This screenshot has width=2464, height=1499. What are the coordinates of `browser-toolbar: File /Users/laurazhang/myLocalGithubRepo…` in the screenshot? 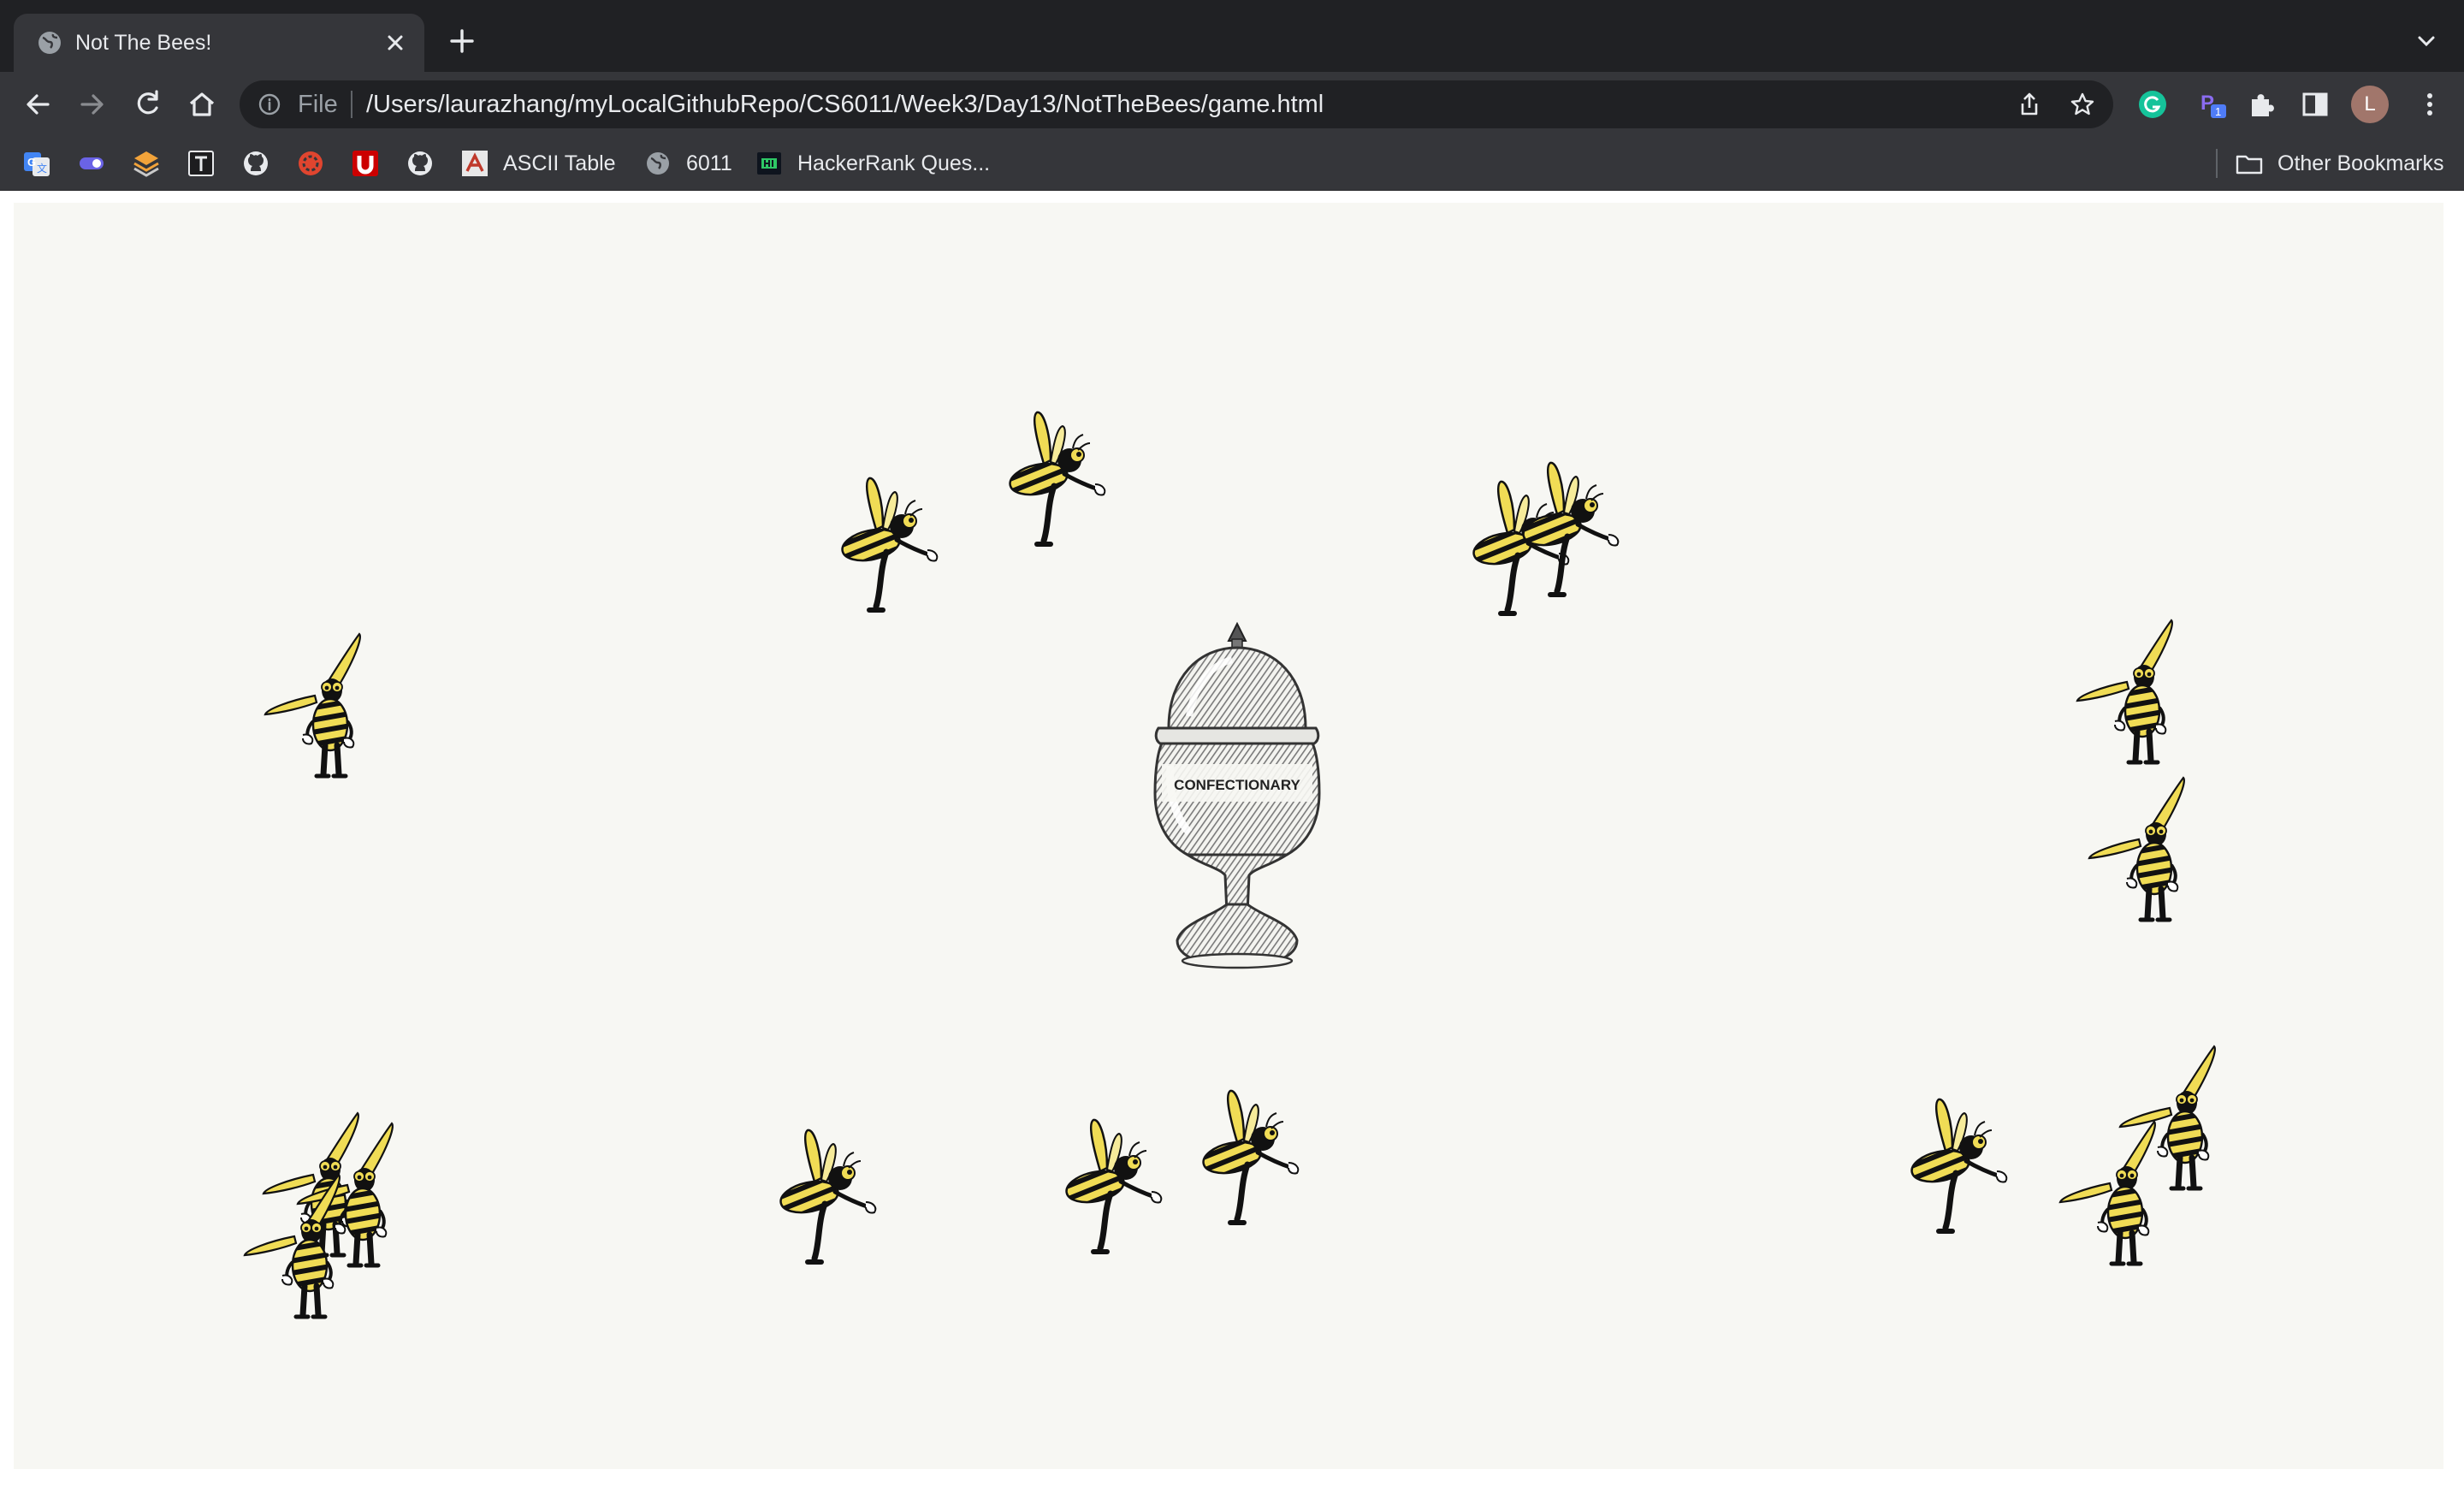 It's located at (1232, 104).